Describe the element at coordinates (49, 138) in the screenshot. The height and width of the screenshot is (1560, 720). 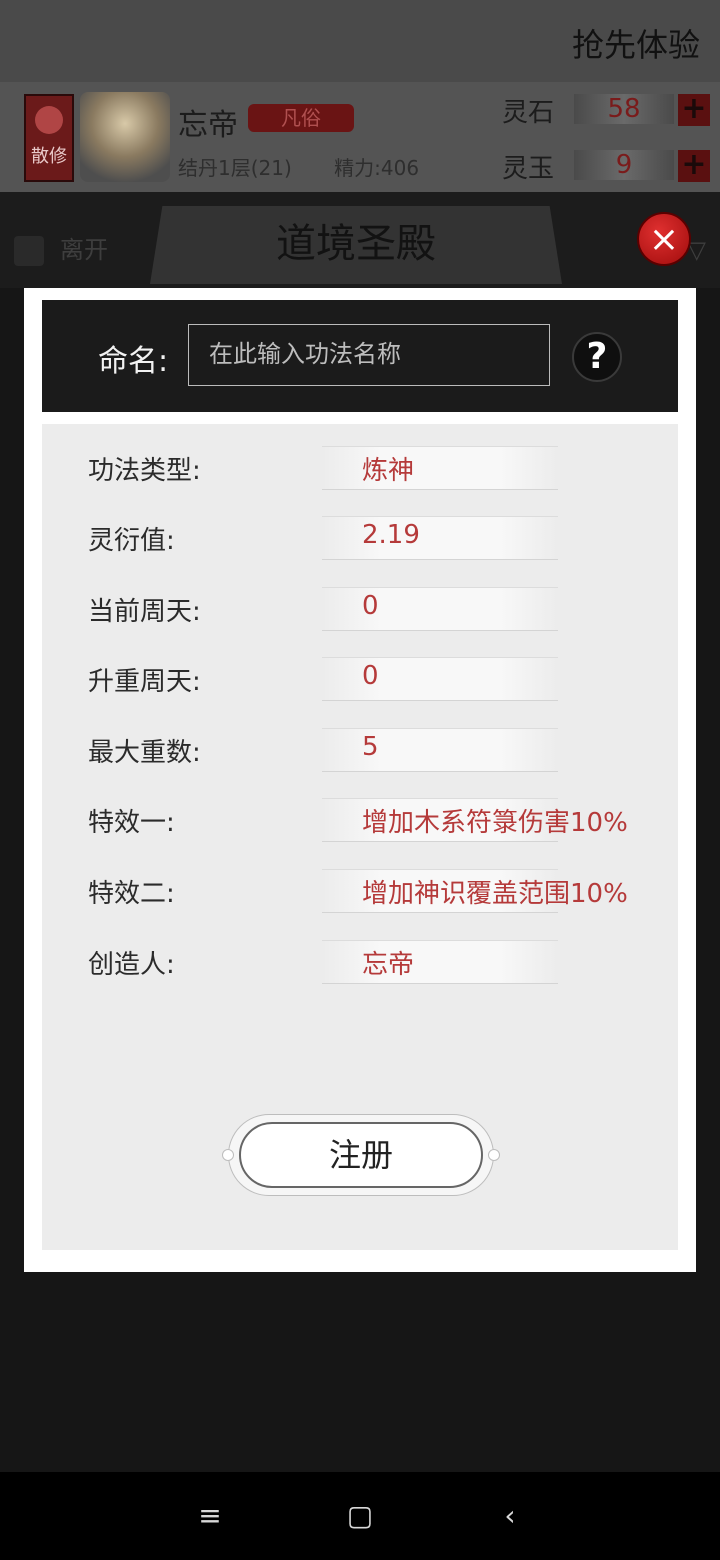
I see `rank-badge: 散修` at that location.